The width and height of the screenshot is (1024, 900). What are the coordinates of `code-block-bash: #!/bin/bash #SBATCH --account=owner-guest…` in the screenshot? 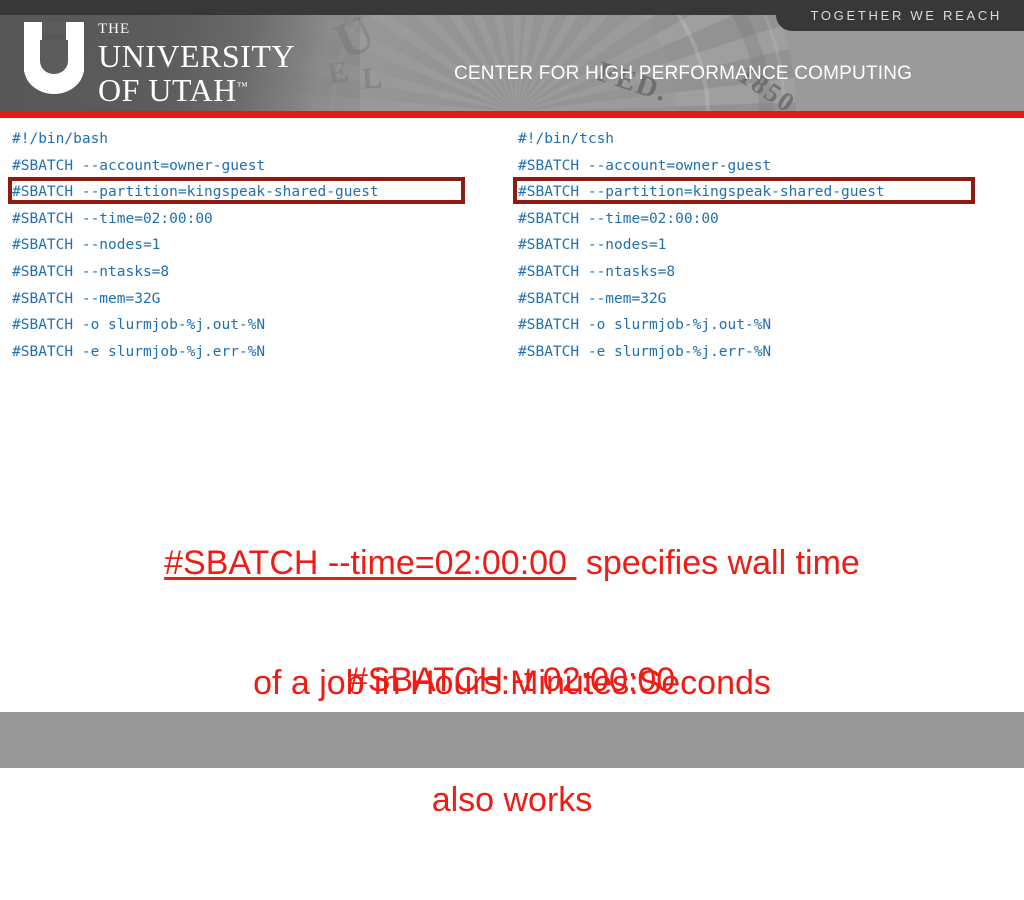 It's located at (195, 245).